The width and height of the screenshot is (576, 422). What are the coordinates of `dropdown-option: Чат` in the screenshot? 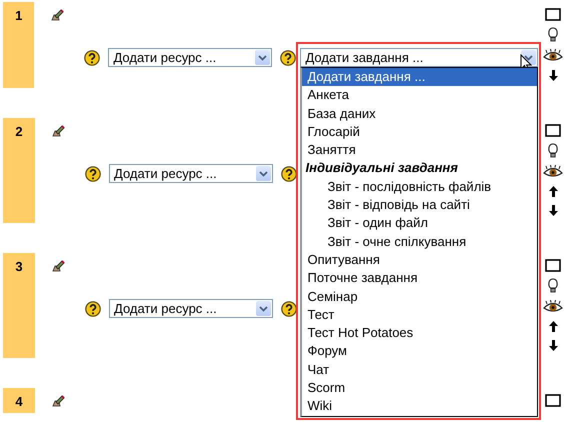 It's located at (420, 370).